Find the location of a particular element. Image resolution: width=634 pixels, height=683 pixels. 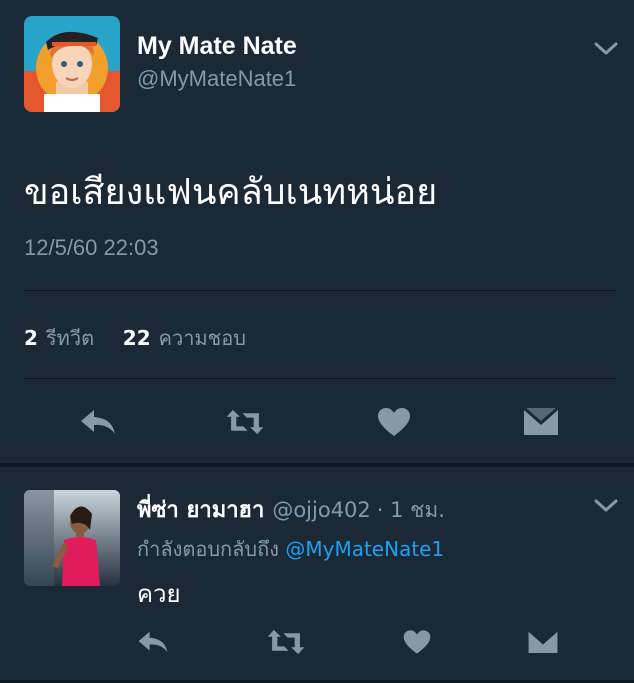

author-avatar is located at coordinates (72, 64).